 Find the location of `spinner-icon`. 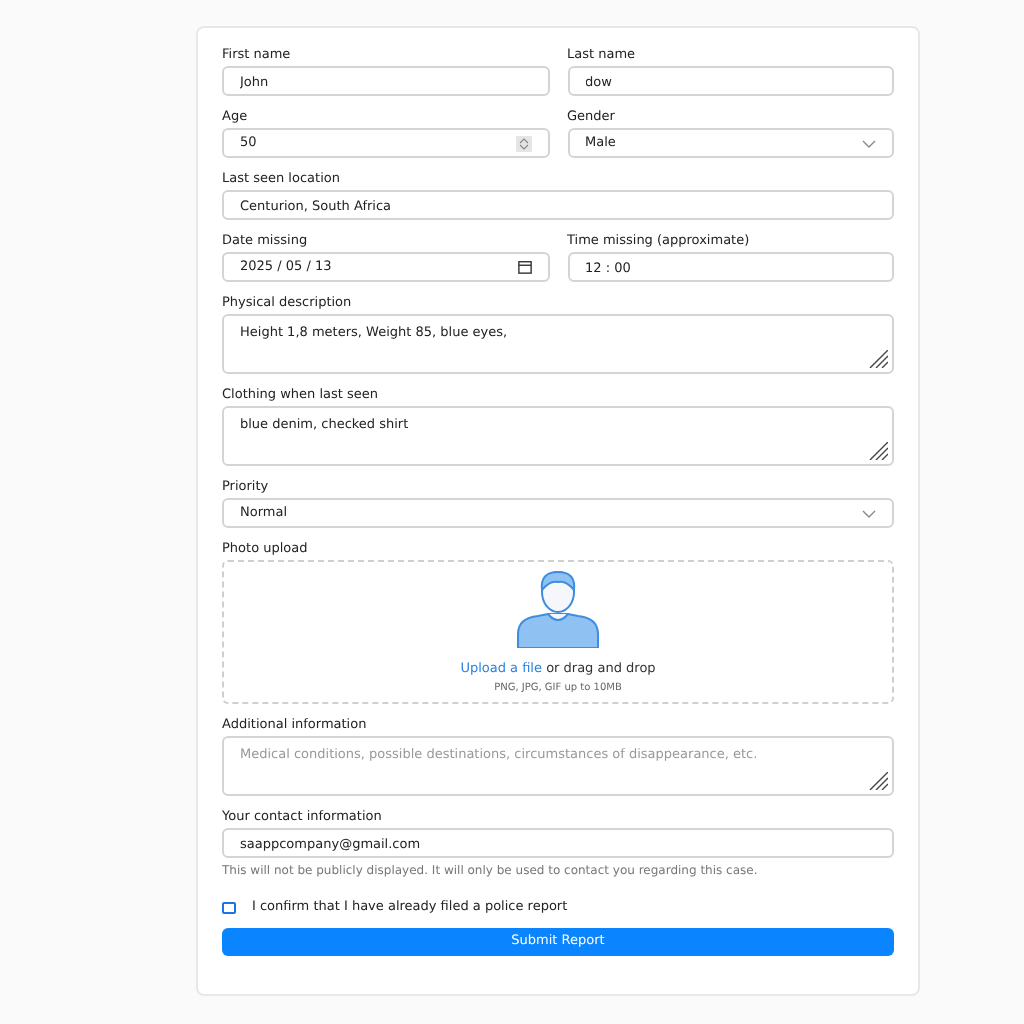

spinner-icon is located at coordinates (523, 143).